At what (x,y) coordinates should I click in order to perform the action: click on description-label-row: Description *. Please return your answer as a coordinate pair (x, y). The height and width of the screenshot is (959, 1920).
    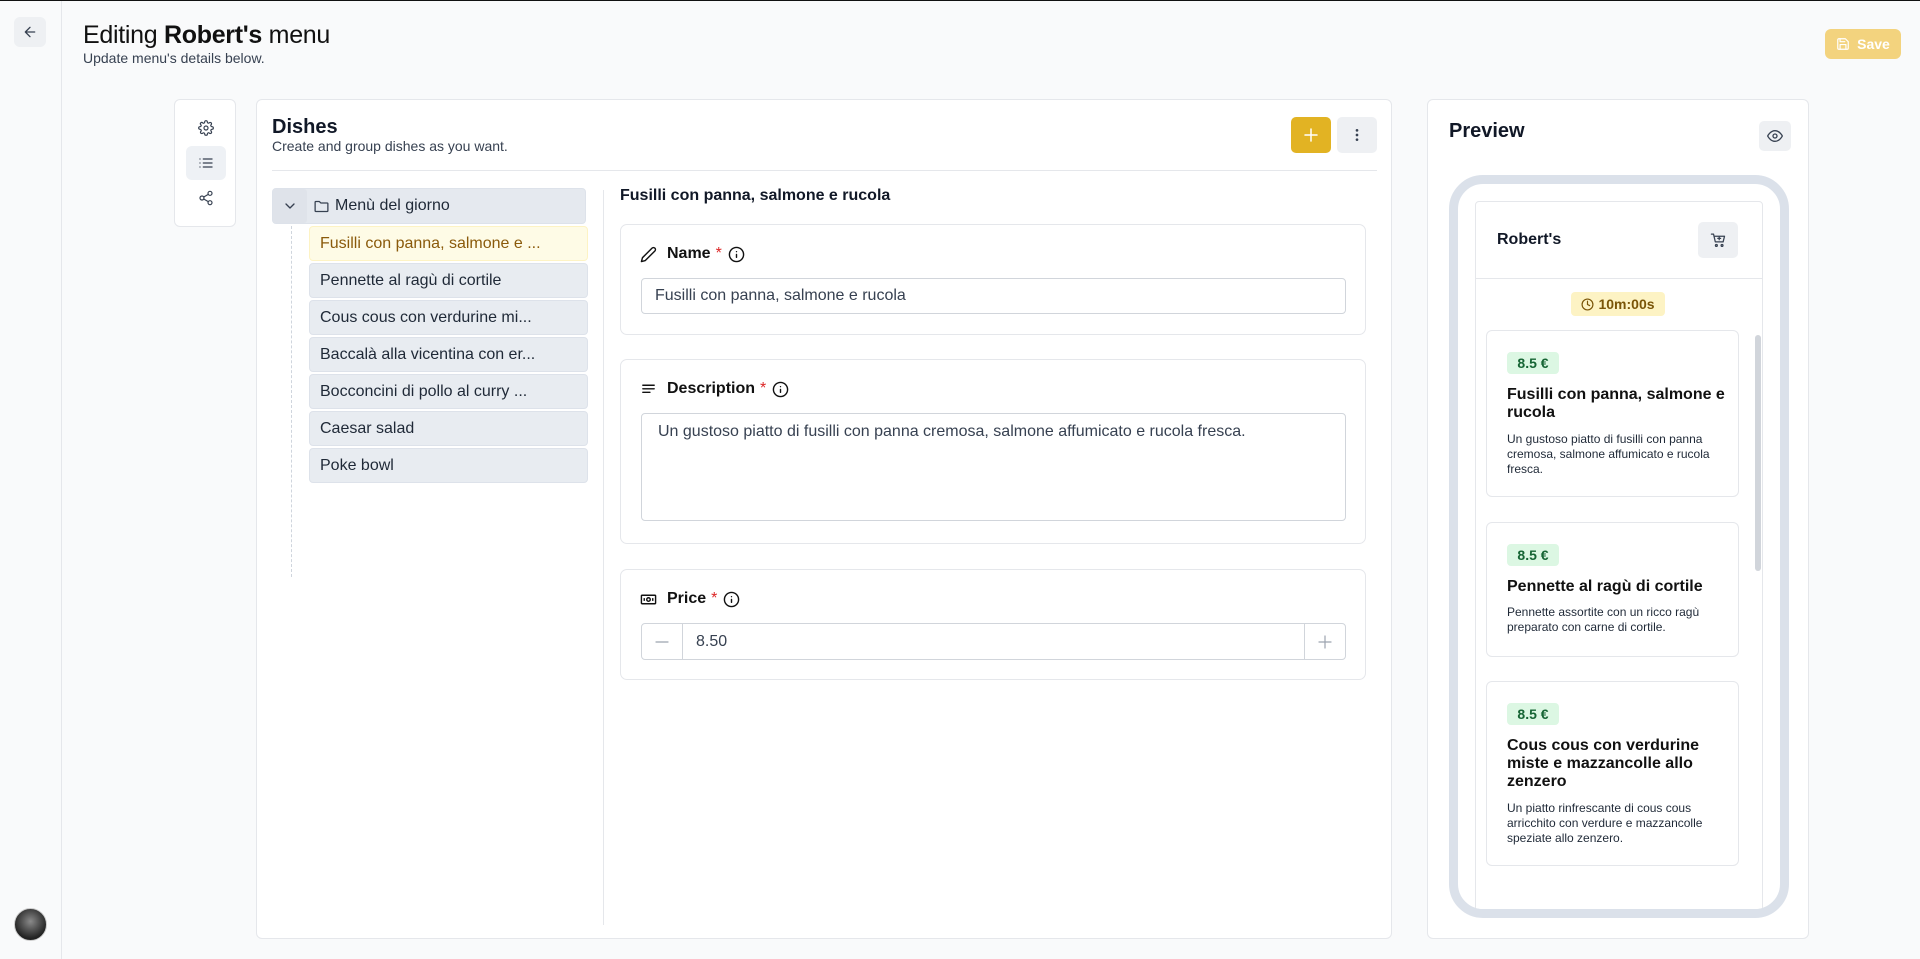
    Looking at the image, I should click on (714, 389).